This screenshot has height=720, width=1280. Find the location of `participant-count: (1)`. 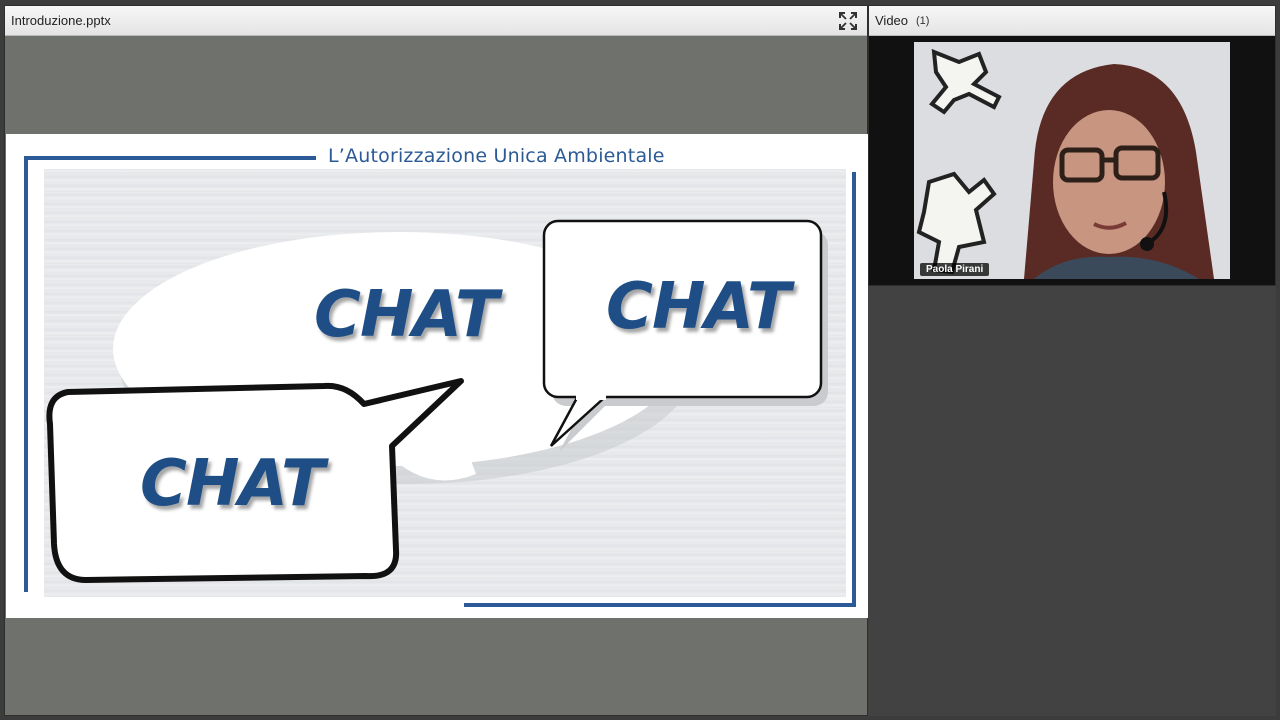

participant-count: (1) is located at coordinates (923, 20).